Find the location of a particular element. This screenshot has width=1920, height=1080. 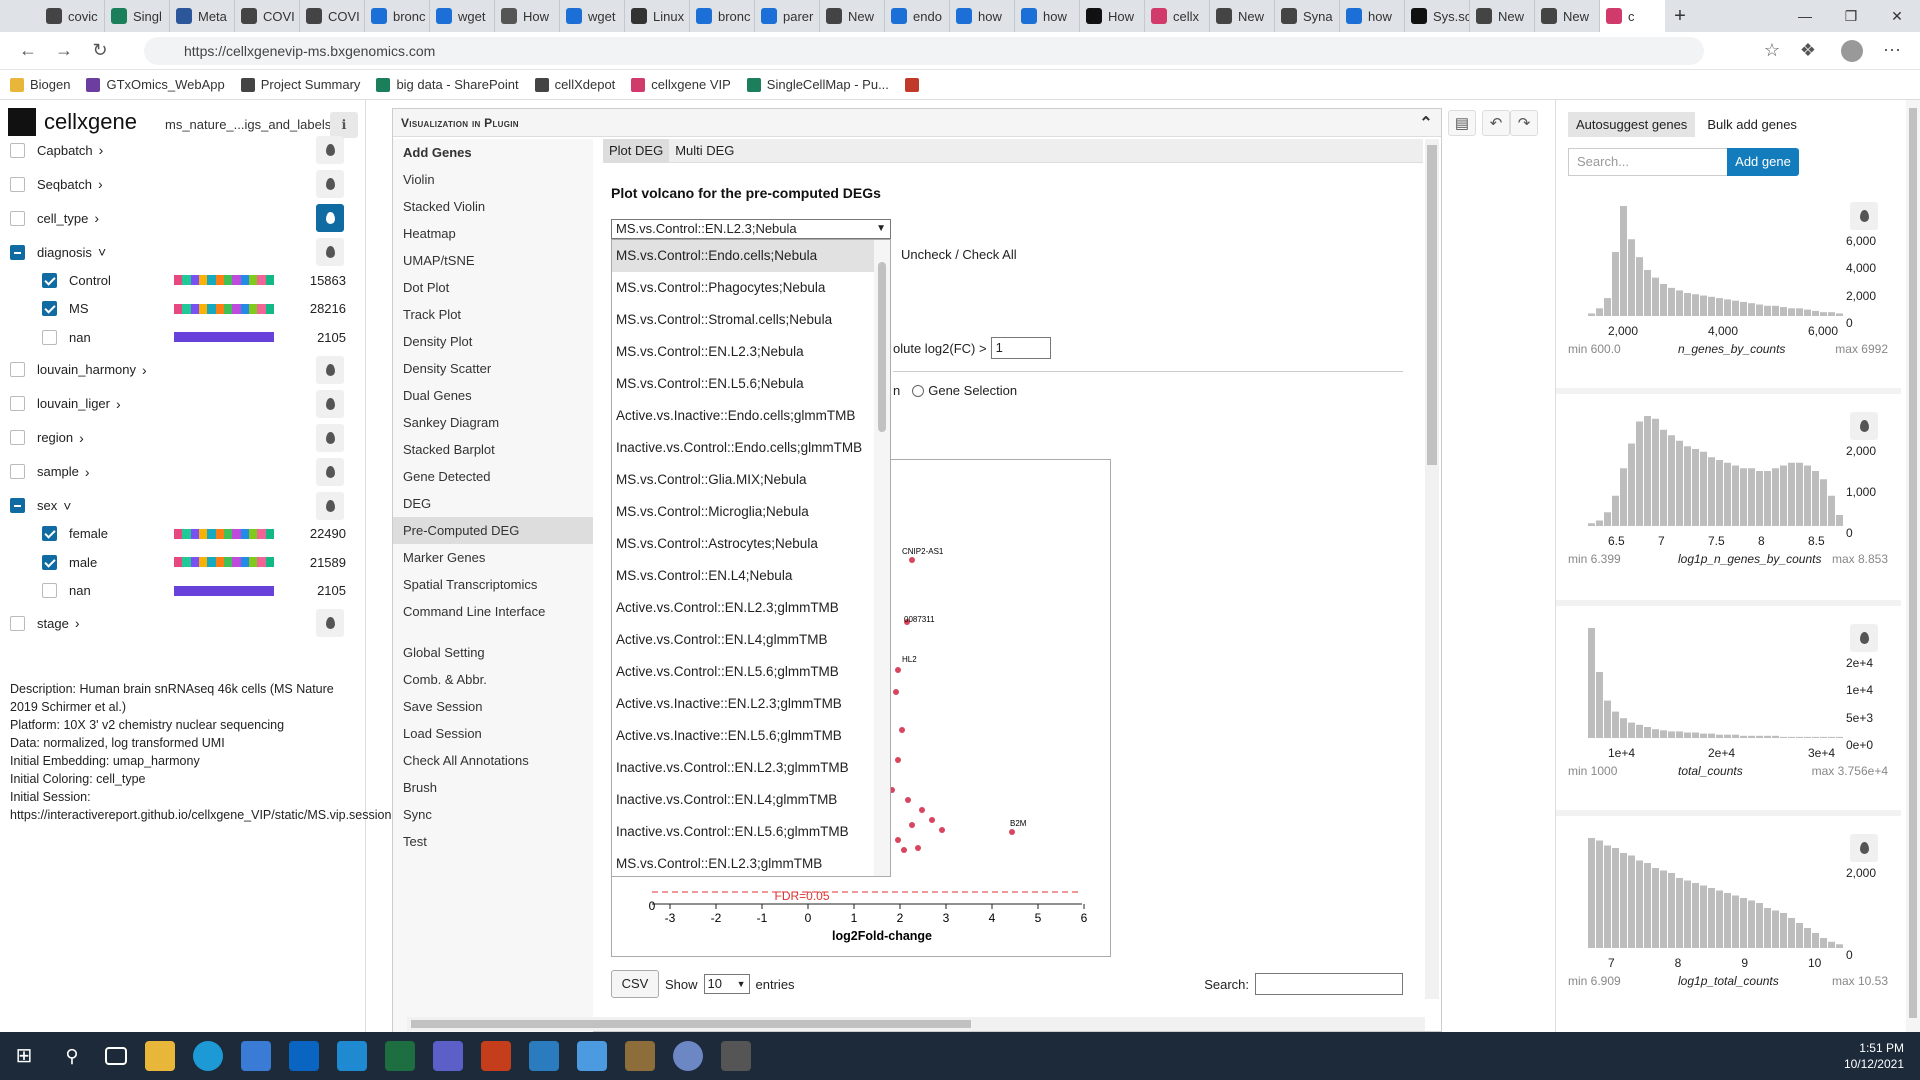

plugin-menu-item: Sync is located at coordinates (493, 814).